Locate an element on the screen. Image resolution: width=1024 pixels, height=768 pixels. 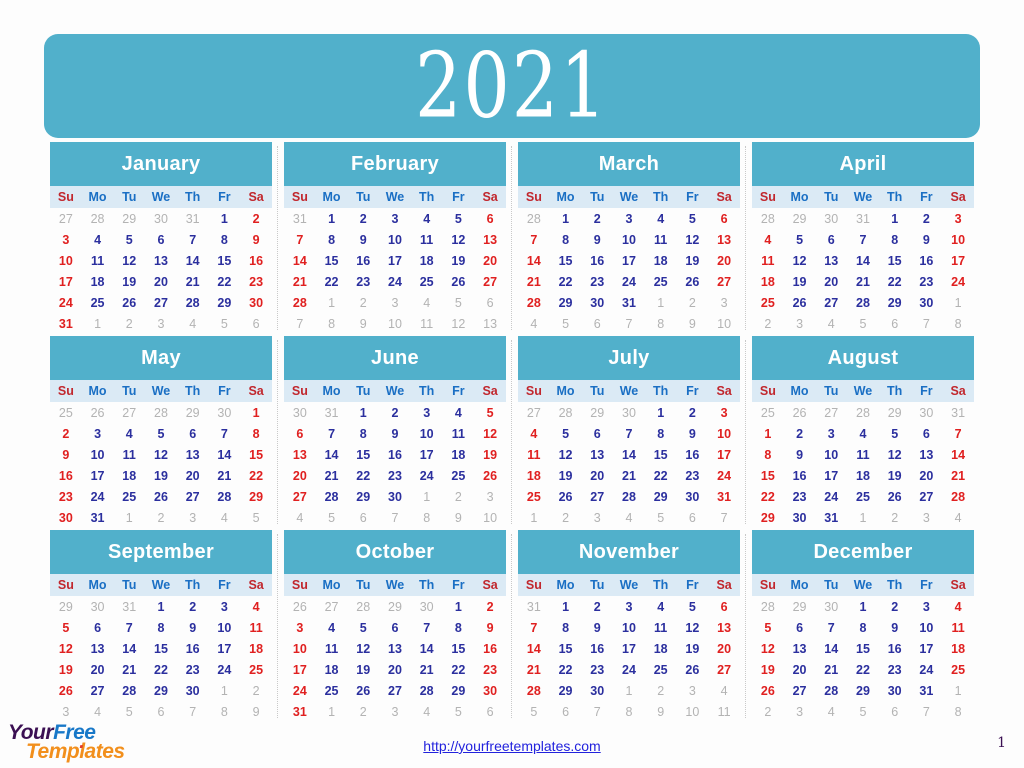
date-cell: 17 is located at coordinates (724, 454).